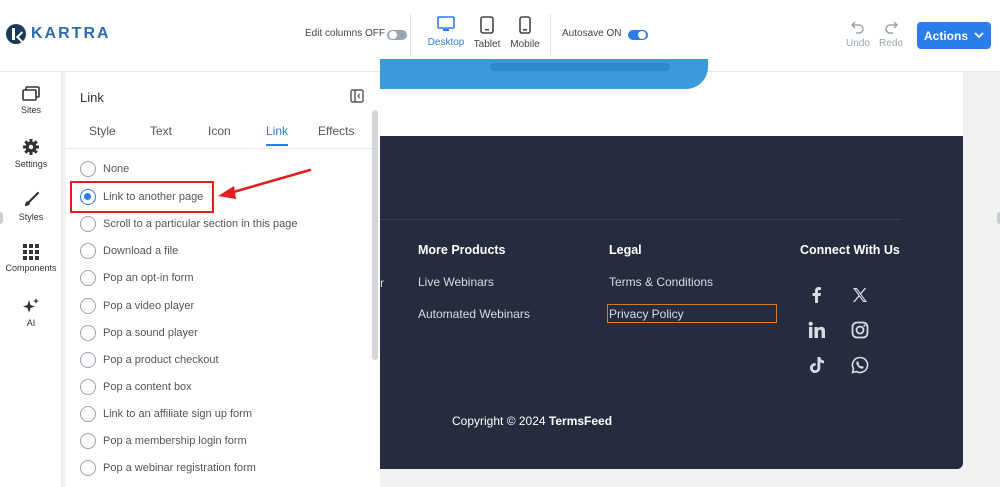 The image size is (1000, 487). Describe the element at coordinates (625, 250) in the screenshot. I see `footer-heading-legal: Legal` at that location.